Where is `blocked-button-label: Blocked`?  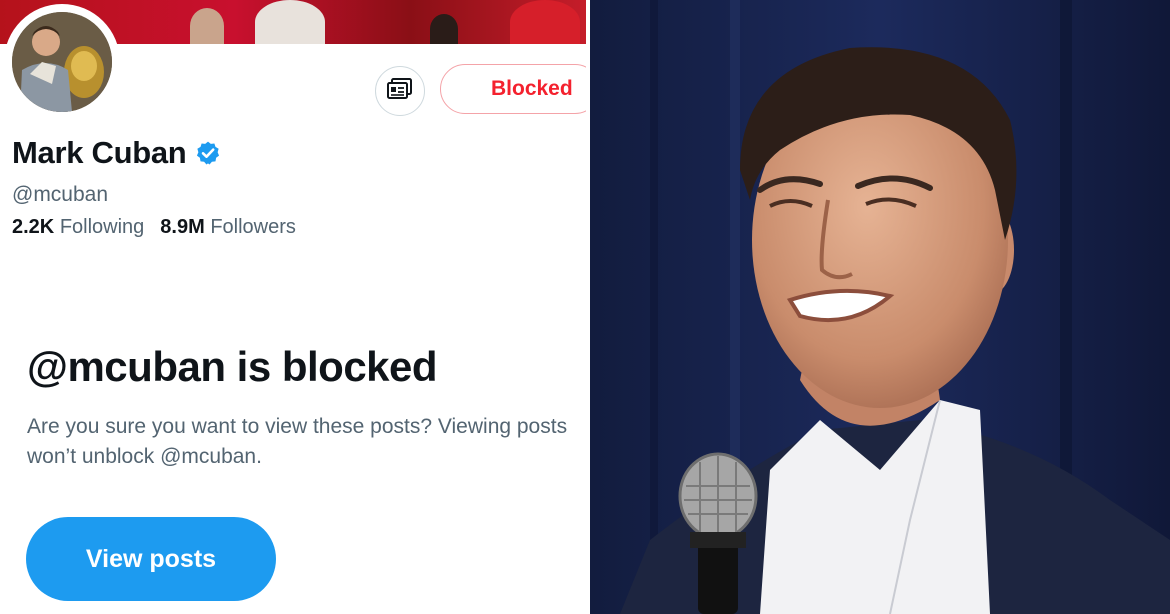 blocked-button-label: Blocked is located at coordinates (532, 88).